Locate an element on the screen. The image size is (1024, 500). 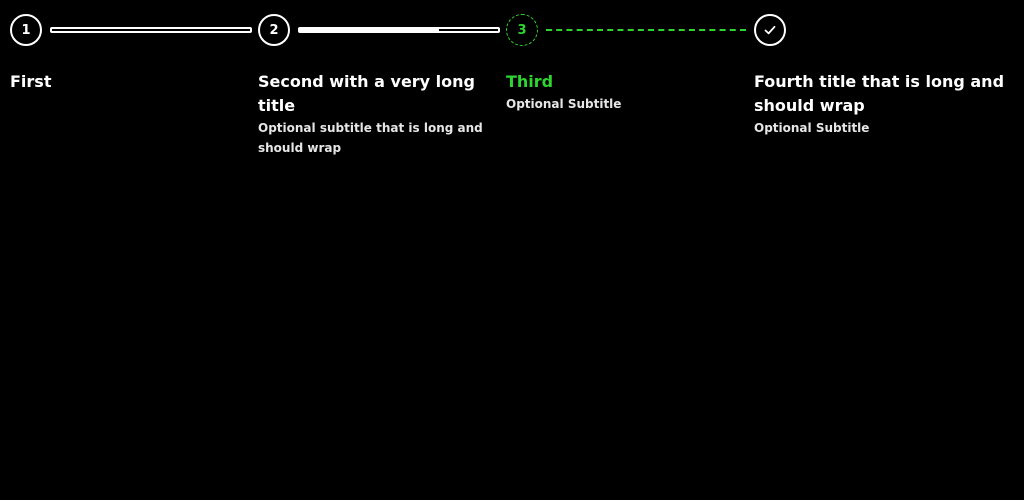
step-1-title: First is located at coordinates (31, 81).